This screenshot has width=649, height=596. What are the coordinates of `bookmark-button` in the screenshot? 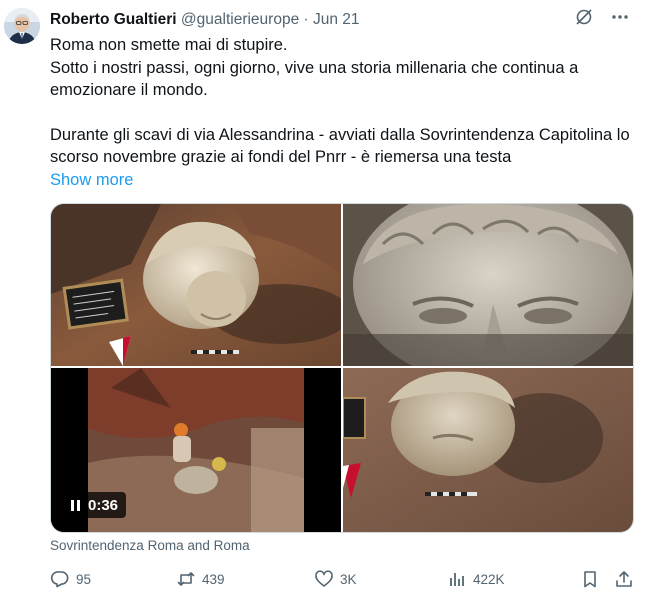 It's located at (590, 579).